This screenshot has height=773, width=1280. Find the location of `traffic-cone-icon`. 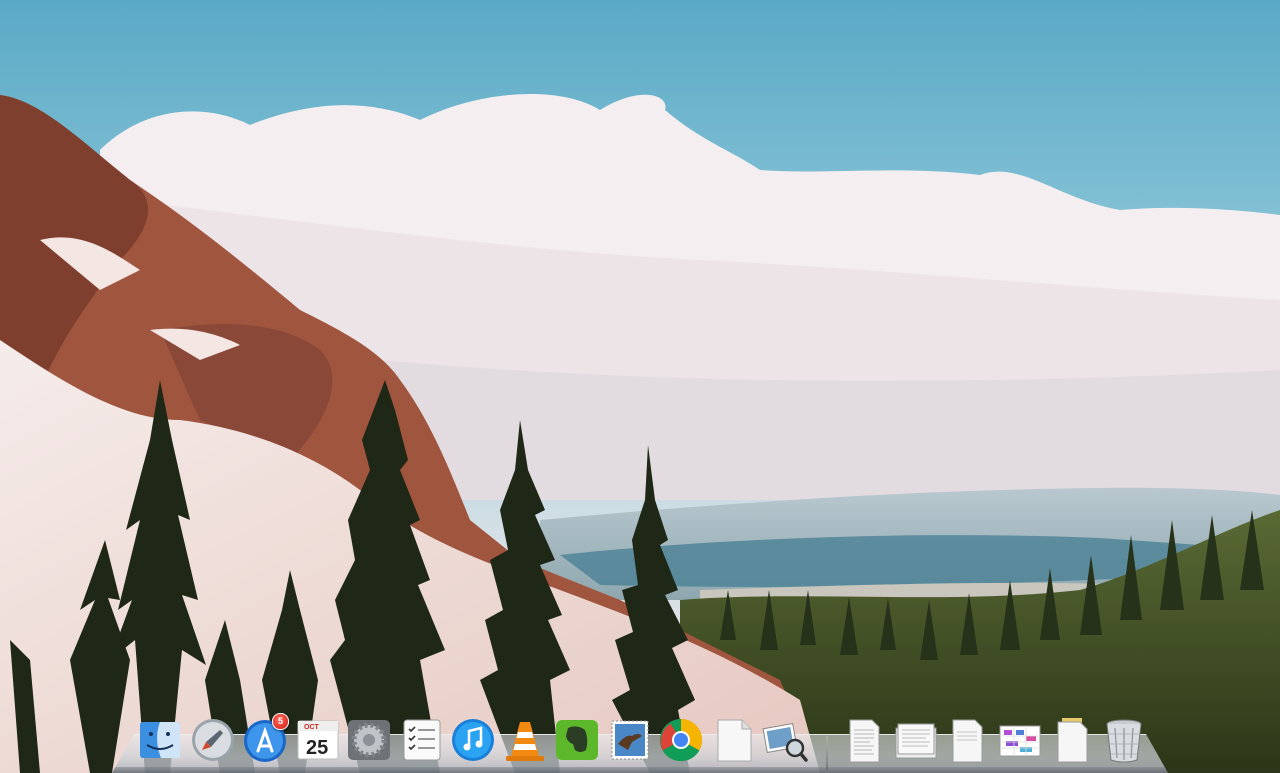

traffic-cone-icon is located at coordinates (525, 741).